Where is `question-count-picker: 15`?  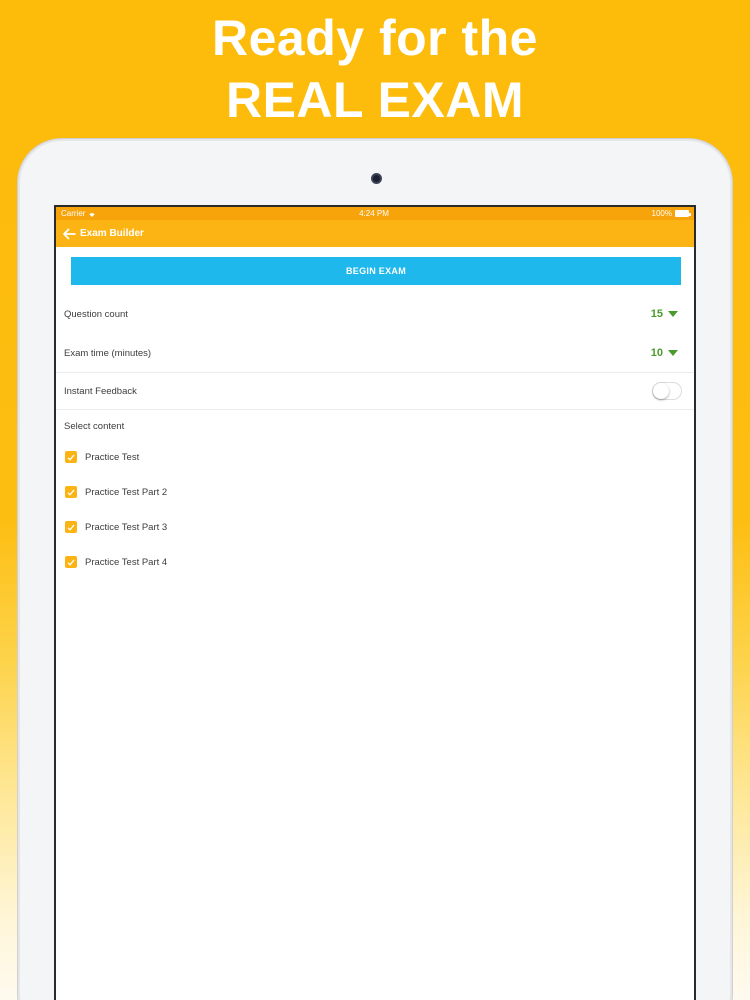
question-count-picker: 15 is located at coordinates (669, 314).